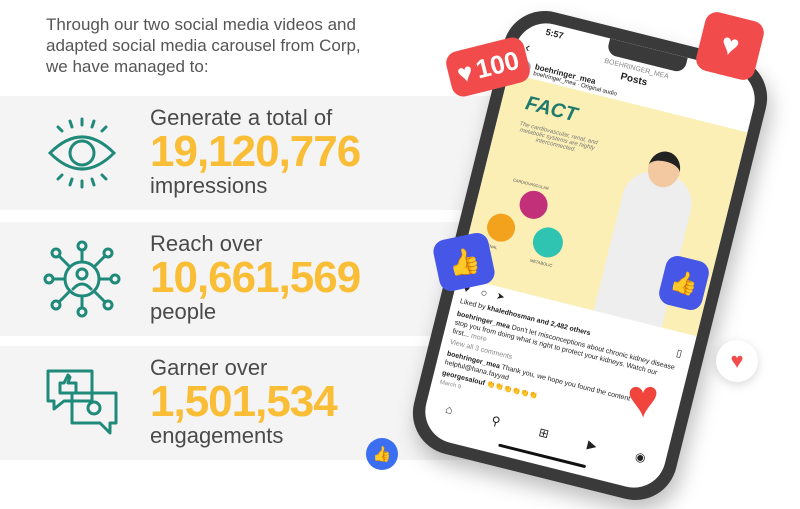  What do you see at coordinates (501, 227) in the screenshot?
I see `kidney-circle` at bounding box center [501, 227].